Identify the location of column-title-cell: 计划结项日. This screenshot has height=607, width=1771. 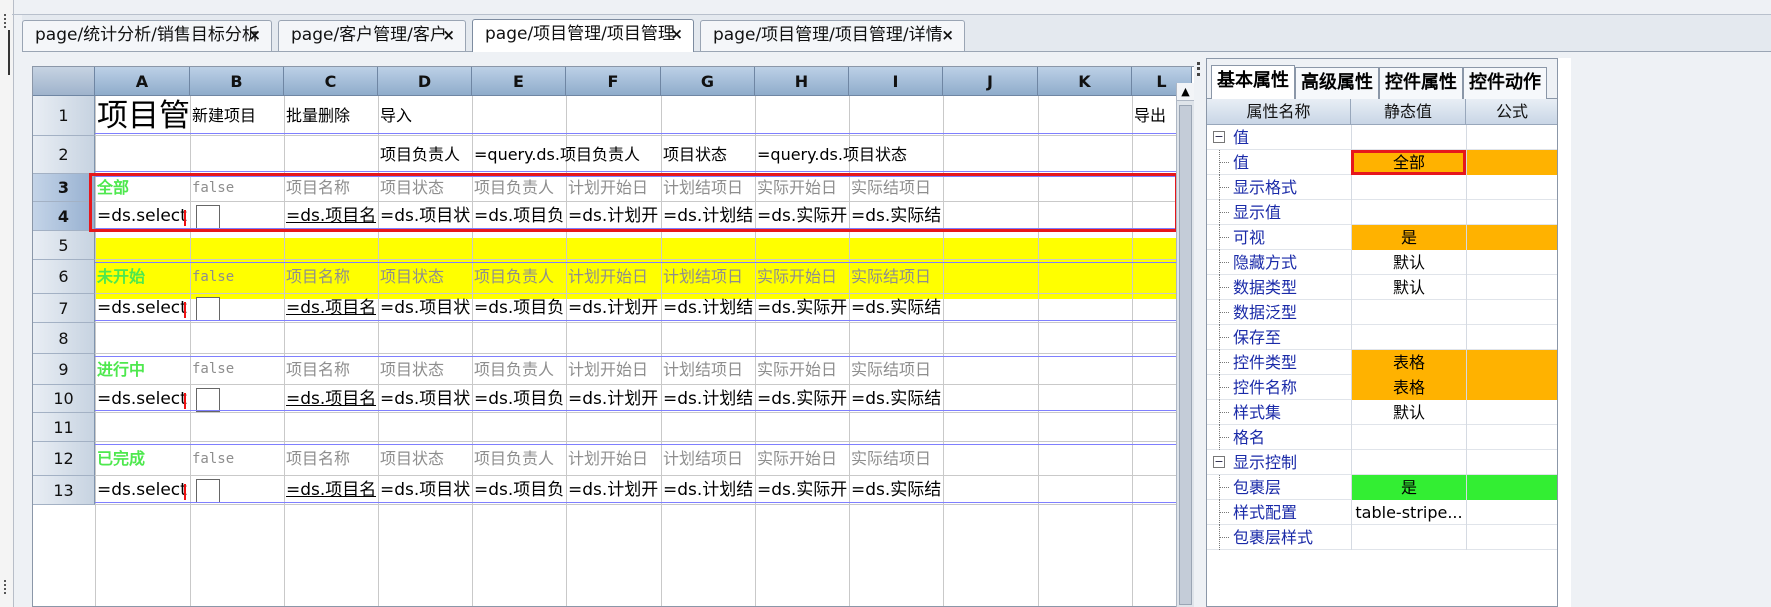
(703, 369).